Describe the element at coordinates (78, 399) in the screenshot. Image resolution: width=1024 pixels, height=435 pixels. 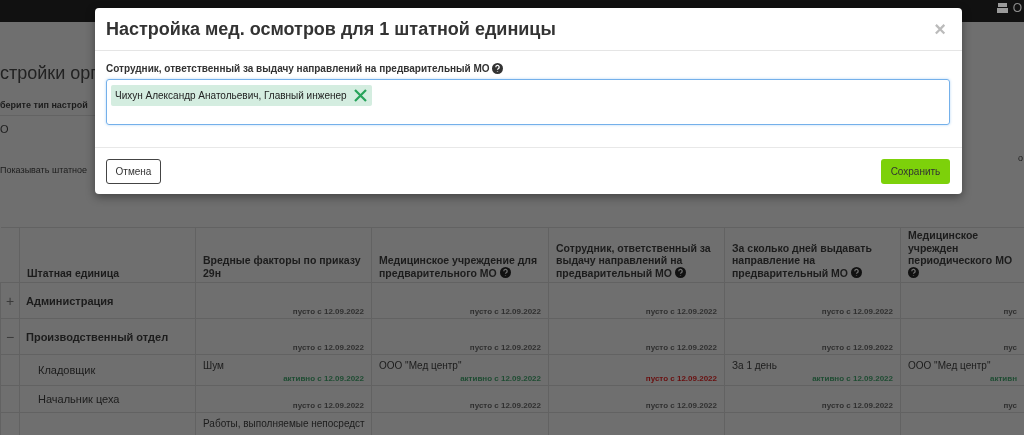
I see `staff-unit-name: Начальник цеха` at that location.